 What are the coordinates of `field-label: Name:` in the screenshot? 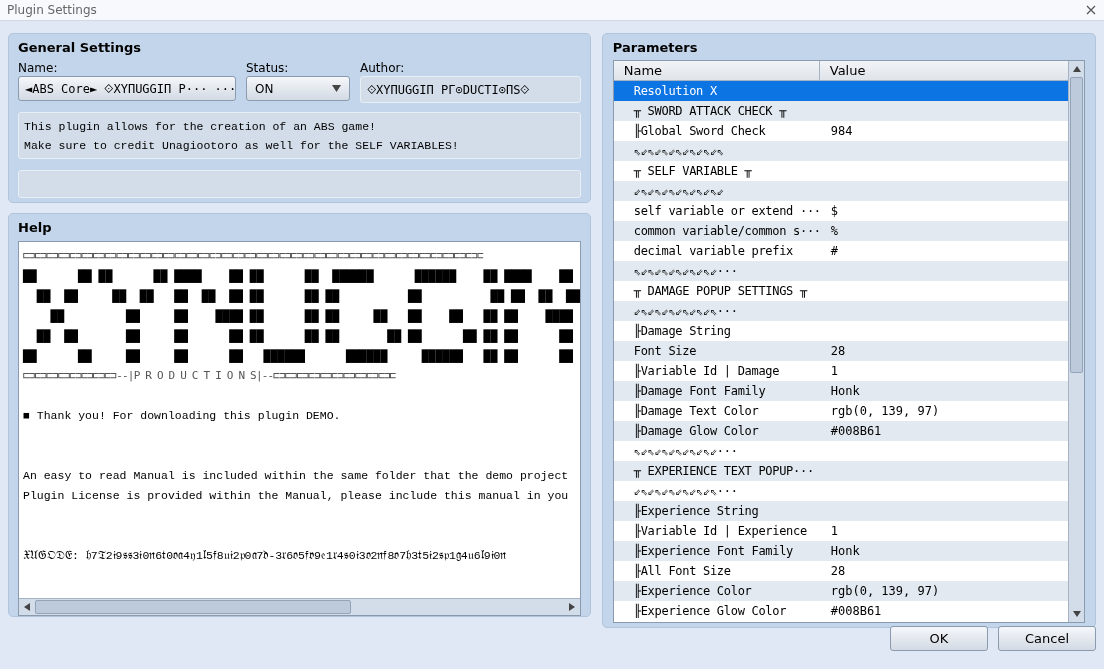 It's located at (38, 68).